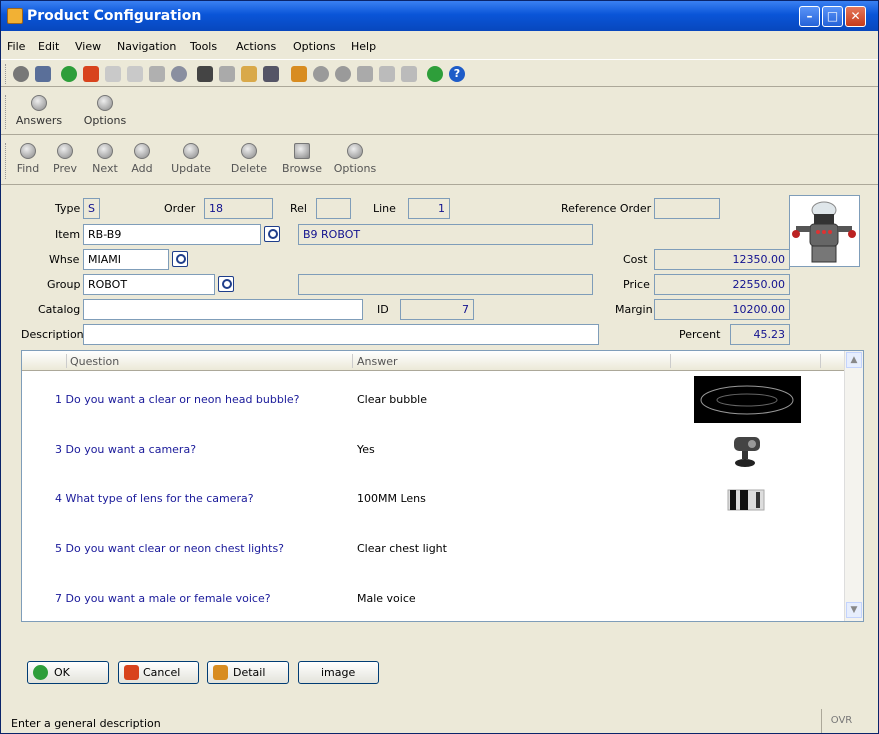 The width and height of the screenshot is (879, 734). I want to click on menu-navigation: Navigation, so click(146, 46).